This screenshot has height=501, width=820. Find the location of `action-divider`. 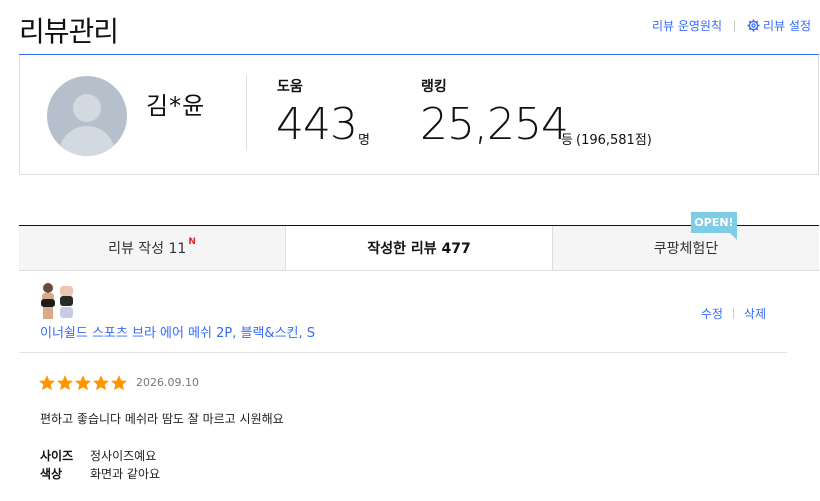

action-divider is located at coordinates (733, 313).